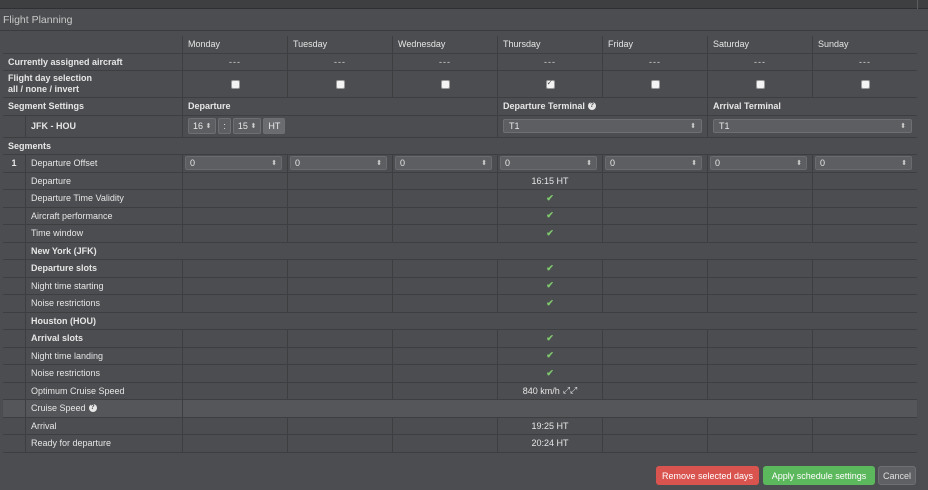 The height and width of the screenshot is (490, 928). Describe the element at coordinates (37, 89) in the screenshot. I see `select-none-link: none` at that location.